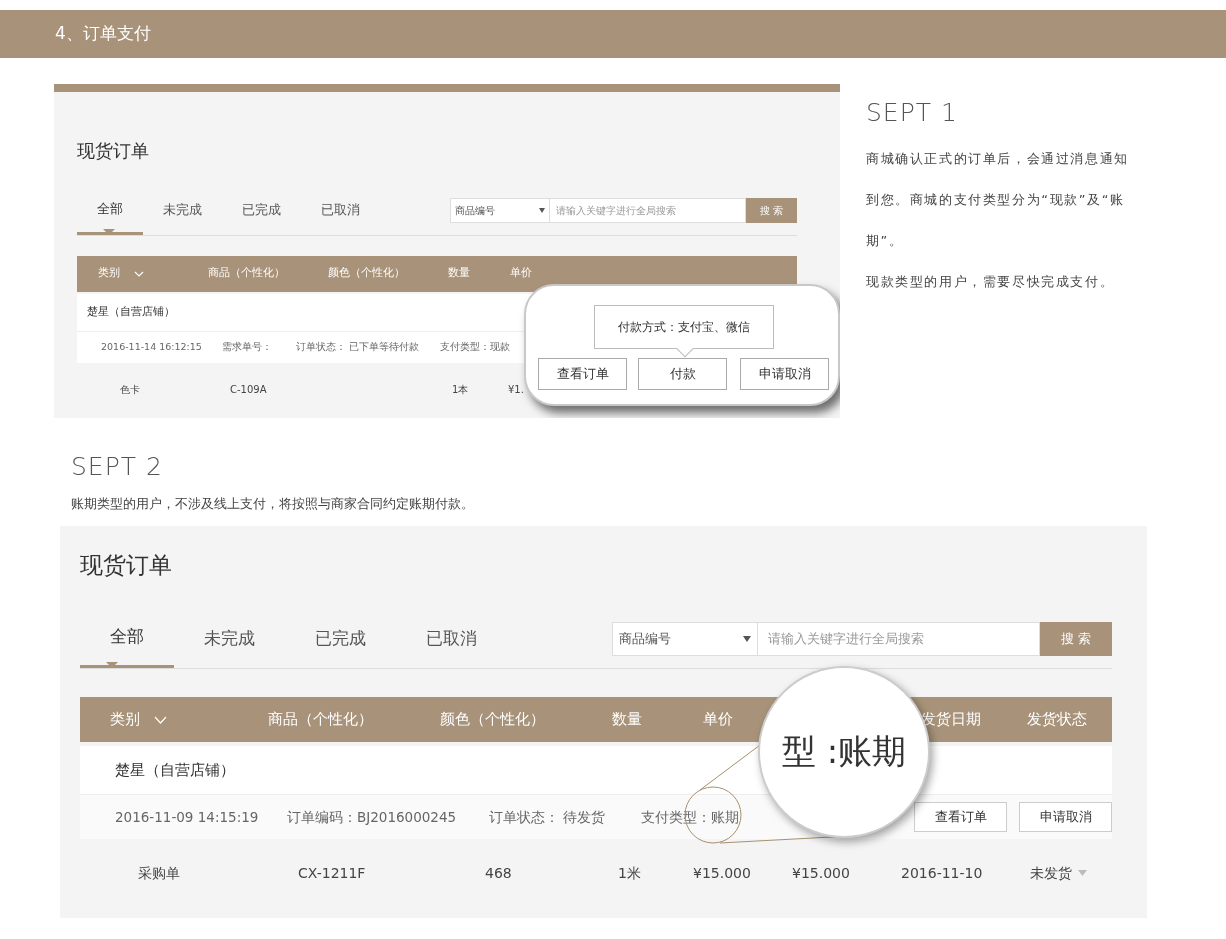  Describe the element at coordinates (248, 390) in the screenshot. I see `table-cell-text: C-109A` at that location.